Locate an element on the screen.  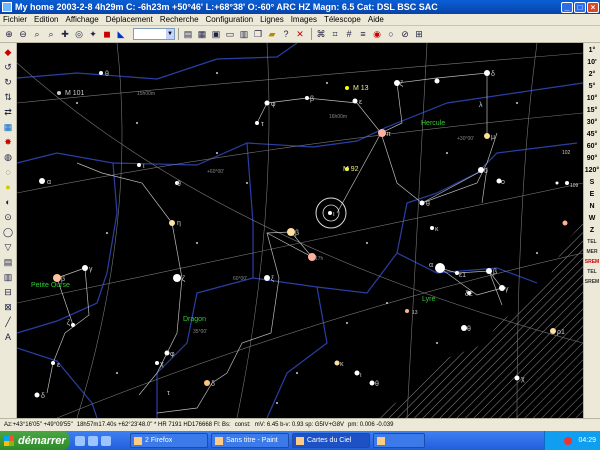
star-iota-her is located at coordinates (330, 213).